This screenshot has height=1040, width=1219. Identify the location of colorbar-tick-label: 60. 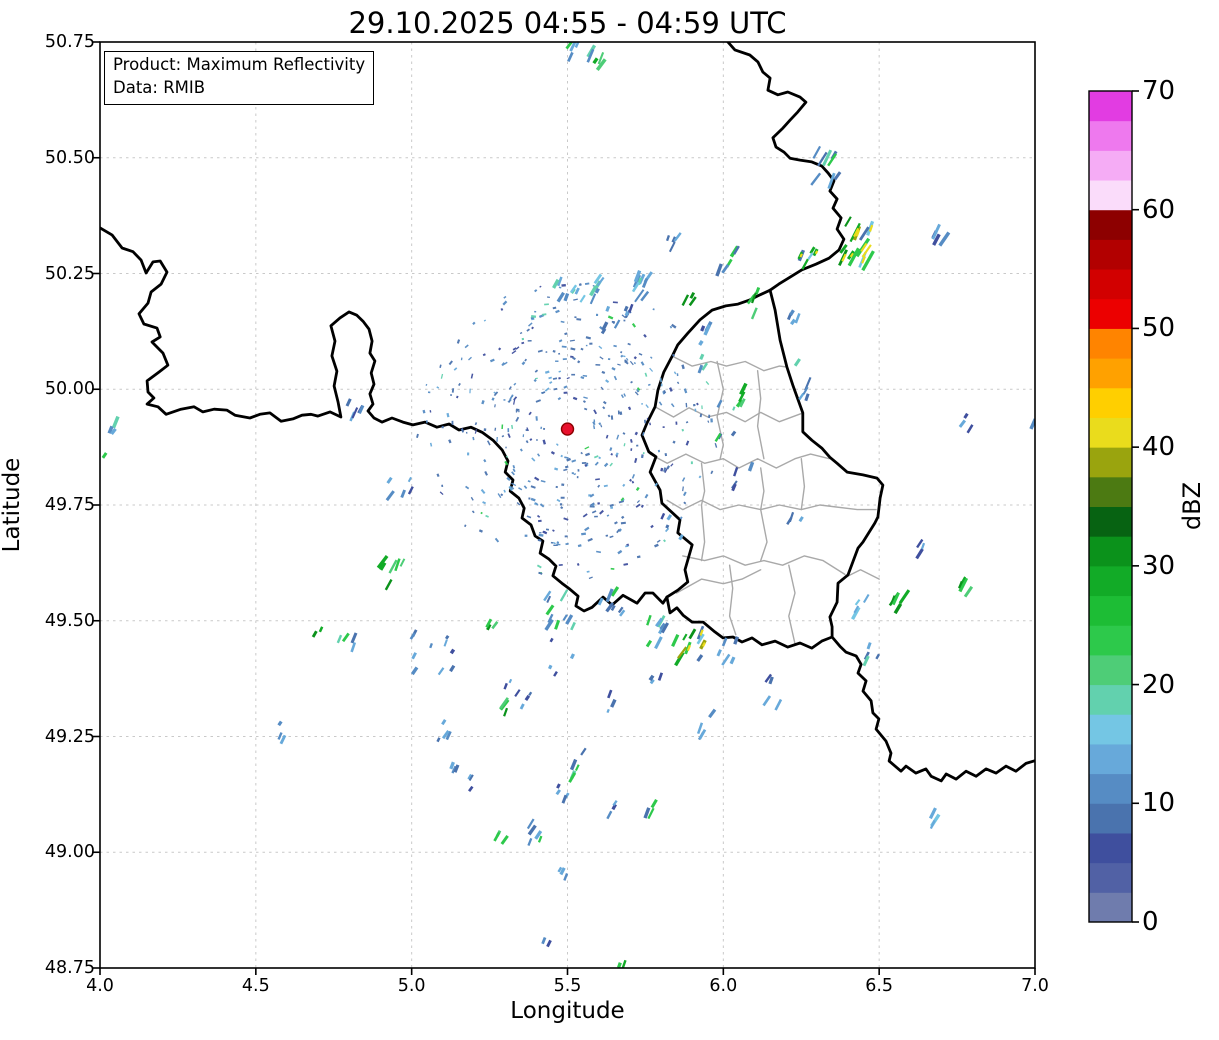
(1159, 209).